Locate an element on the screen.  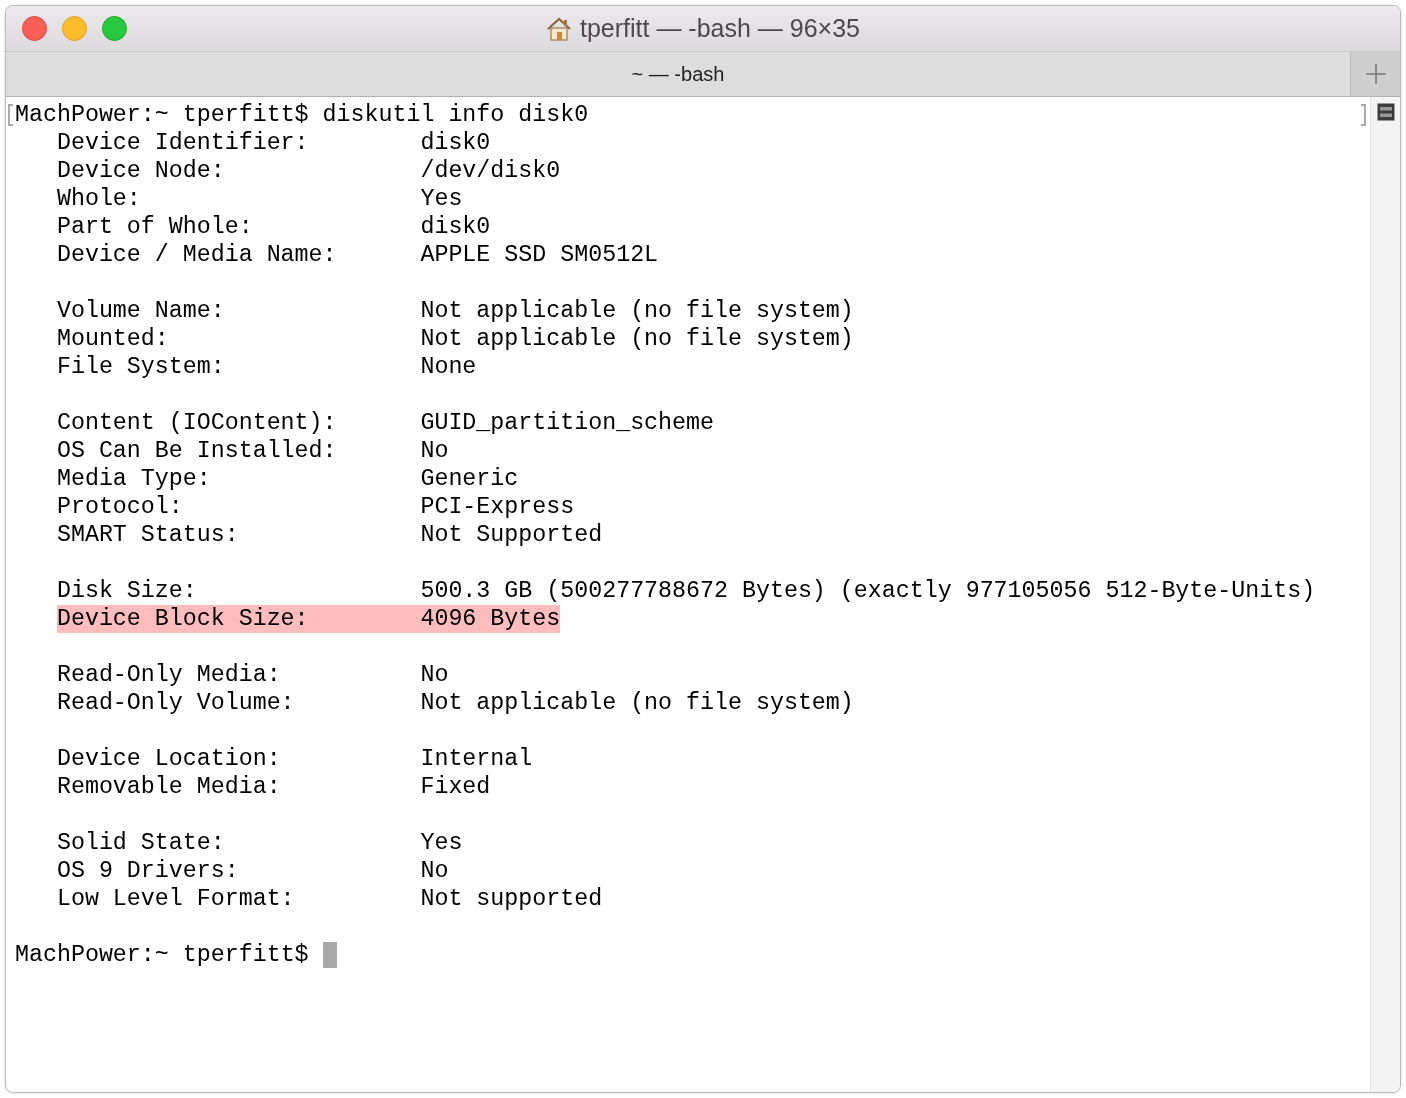
field-label: Device Location: is located at coordinates (169, 759).